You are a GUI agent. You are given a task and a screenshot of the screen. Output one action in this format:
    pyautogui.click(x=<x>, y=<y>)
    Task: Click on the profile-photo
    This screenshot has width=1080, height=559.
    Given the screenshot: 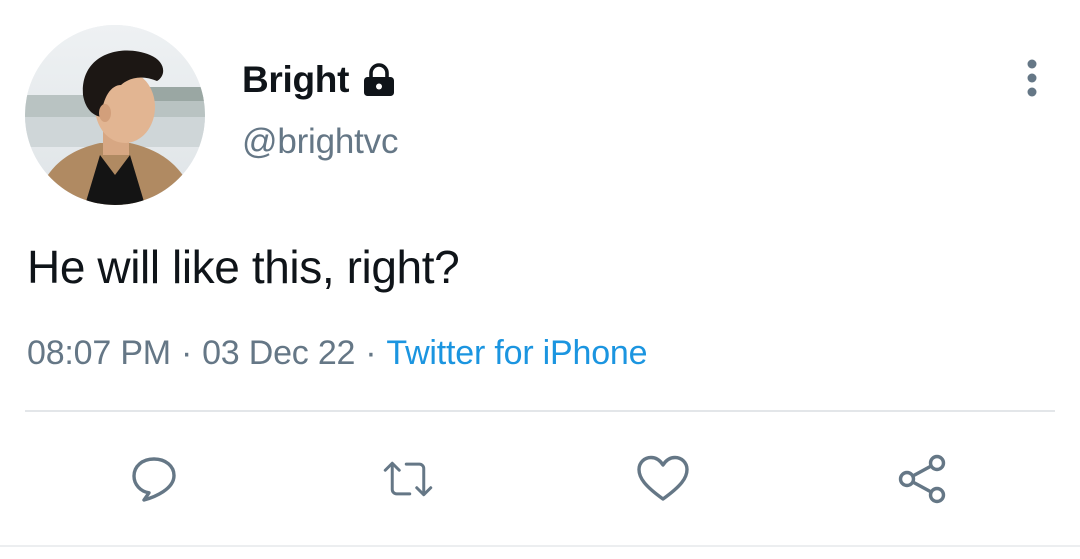 What is the action you would take?
    pyautogui.click(x=115, y=115)
    